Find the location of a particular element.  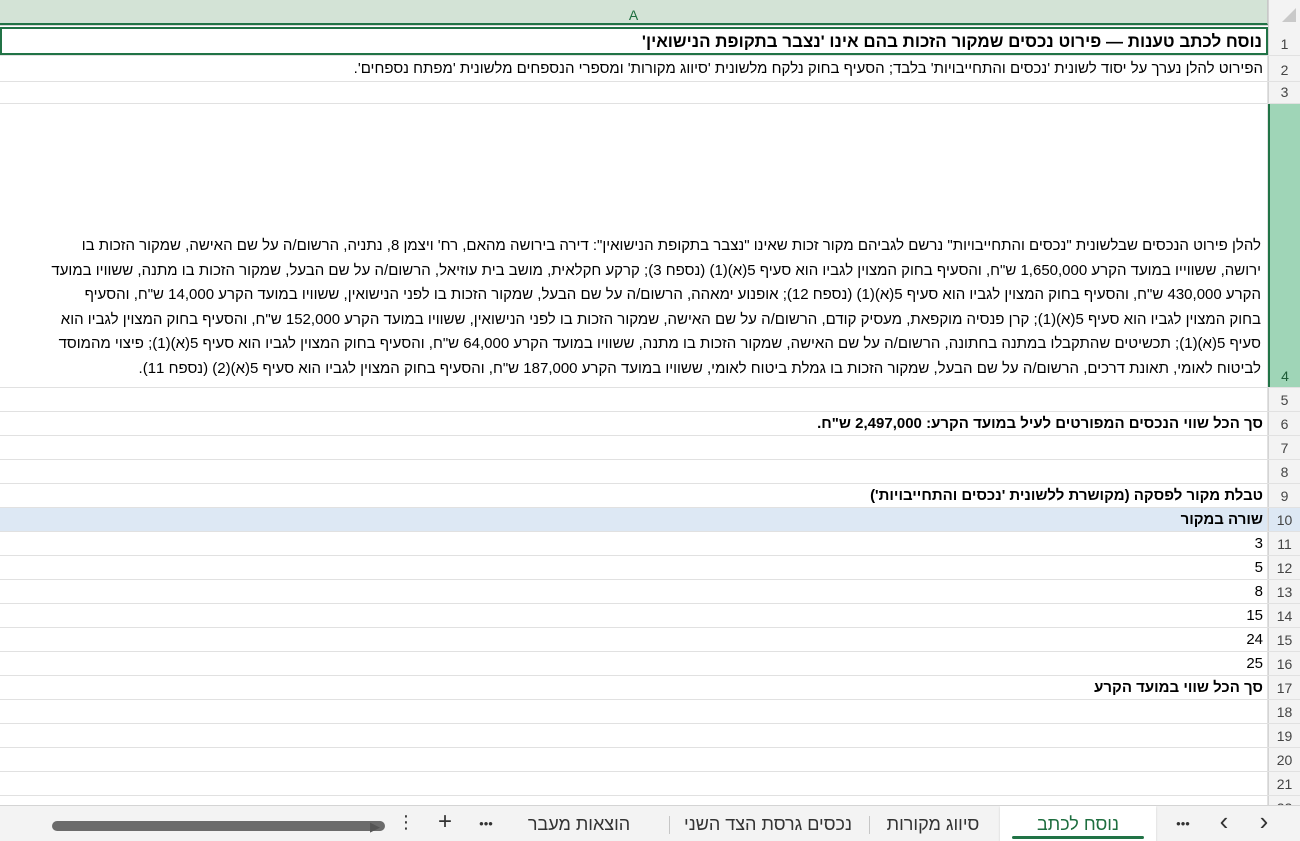

row-21: 21 is located at coordinates (650, 784).